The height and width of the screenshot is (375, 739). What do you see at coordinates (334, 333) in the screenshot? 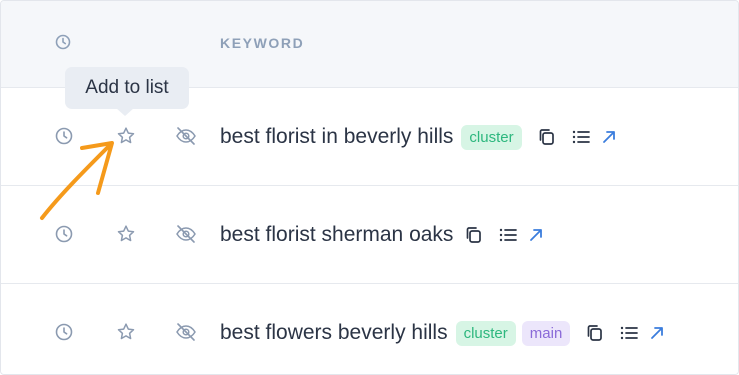
I see `keyword-text: best flowers beverly hills` at bounding box center [334, 333].